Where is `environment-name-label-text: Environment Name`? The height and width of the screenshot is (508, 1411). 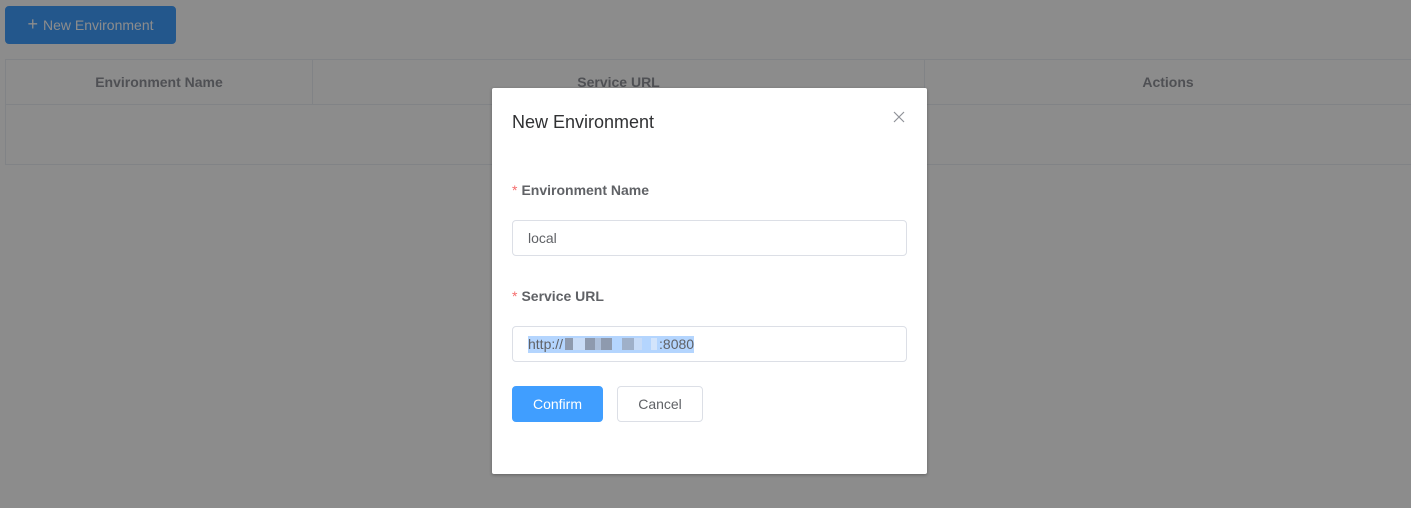 environment-name-label-text: Environment Name is located at coordinates (585, 190).